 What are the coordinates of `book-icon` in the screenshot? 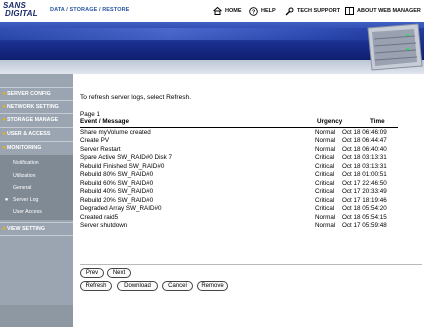 It's located at (349, 11).